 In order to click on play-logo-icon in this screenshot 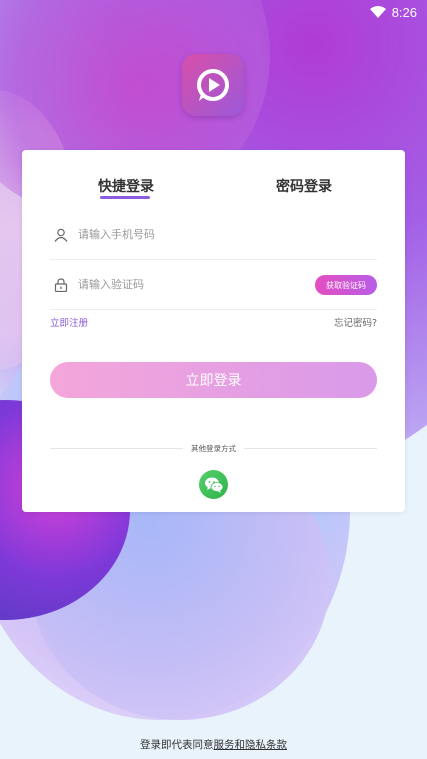, I will do `click(213, 85)`.